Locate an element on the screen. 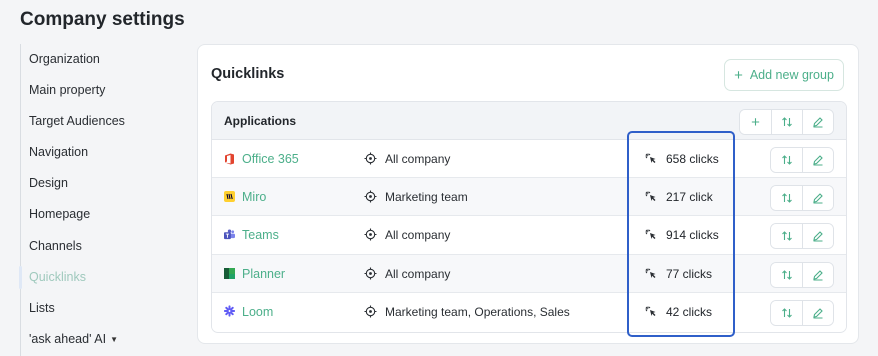  audience-label: Marketing team is located at coordinates (426, 197).